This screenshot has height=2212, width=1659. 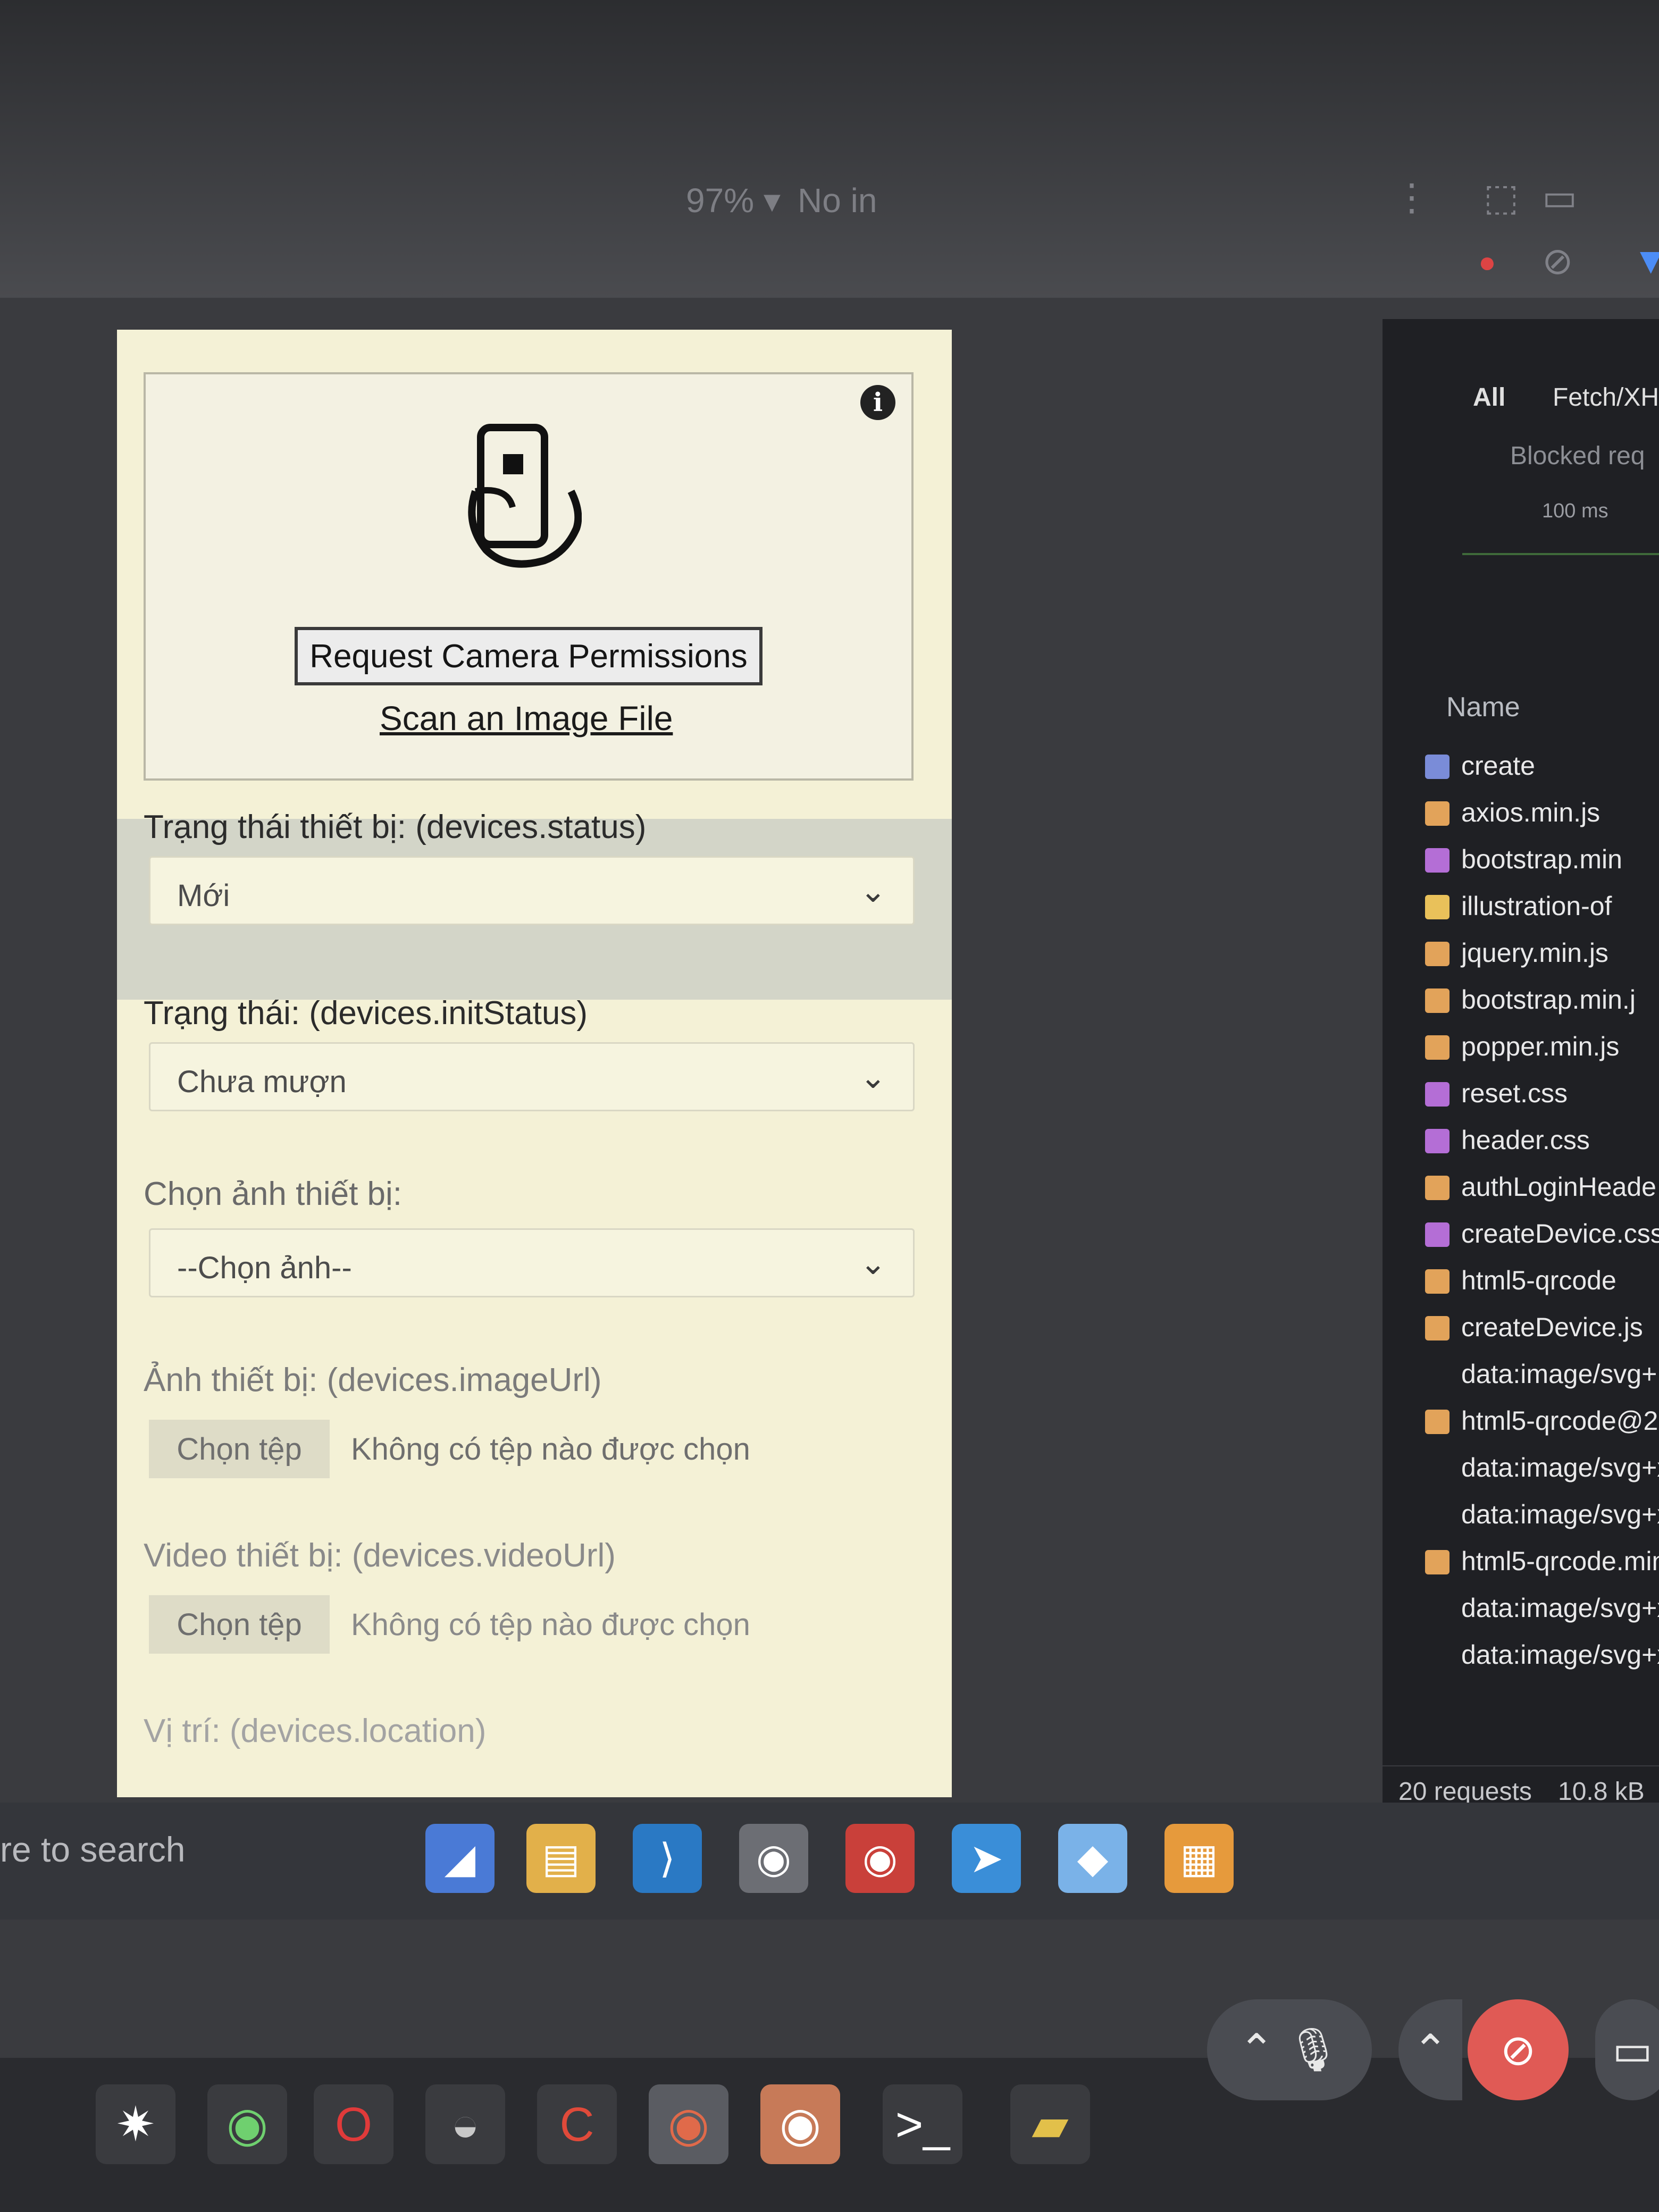 I want to click on zoom-level: 97% ▾, so click(x=733, y=201).